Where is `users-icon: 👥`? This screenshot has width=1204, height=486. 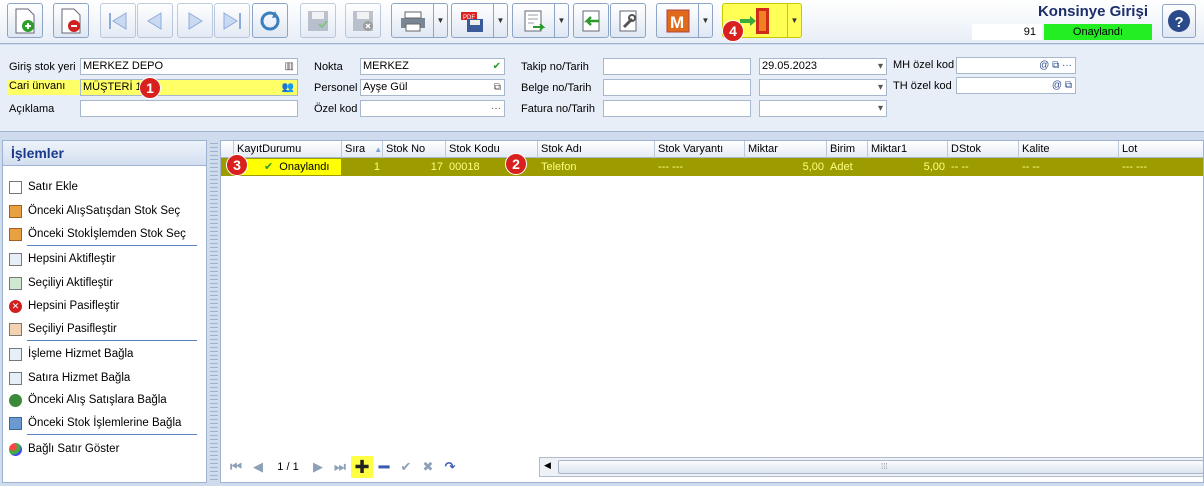
users-icon: 👥 is located at coordinates (288, 87).